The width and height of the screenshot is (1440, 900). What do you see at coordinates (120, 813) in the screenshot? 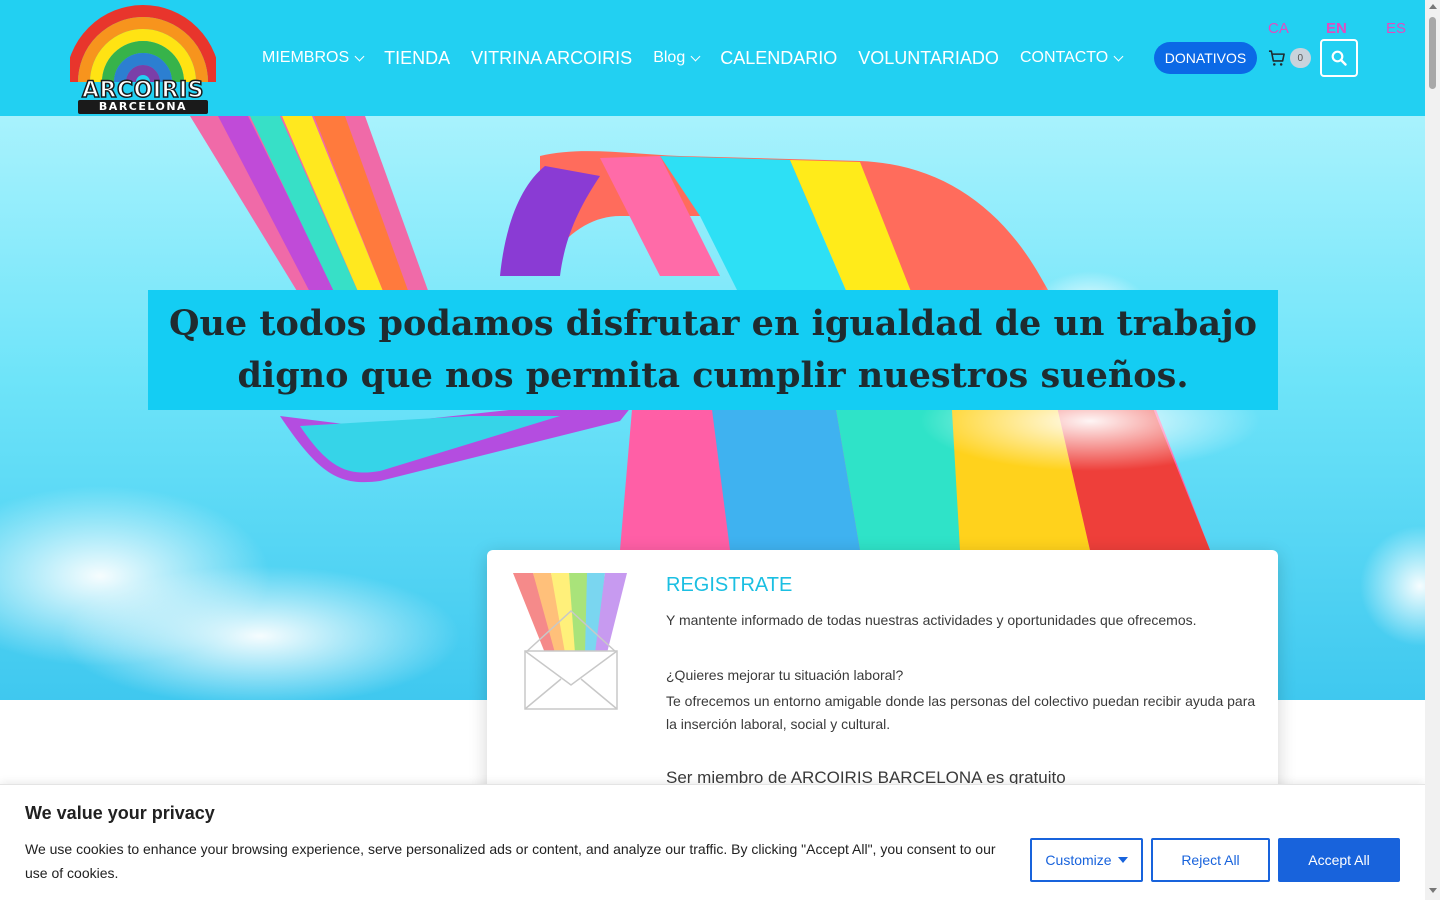
I see `cookie-title: We value your privacy` at bounding box center [120, 813].